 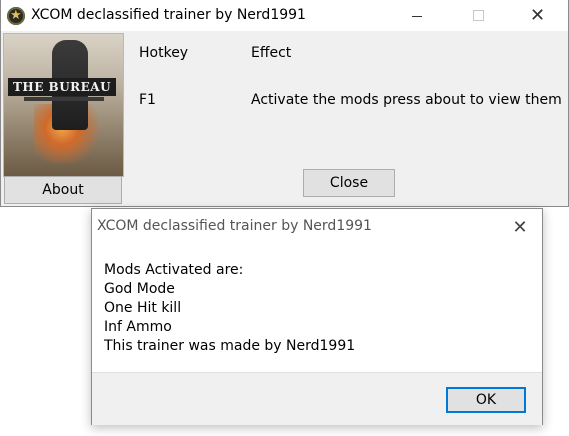 What do you see at coordinates (164, 53) in the screenshot?
I see `hotkey-column-header: Hotkey` at bounding box center [164, 53].